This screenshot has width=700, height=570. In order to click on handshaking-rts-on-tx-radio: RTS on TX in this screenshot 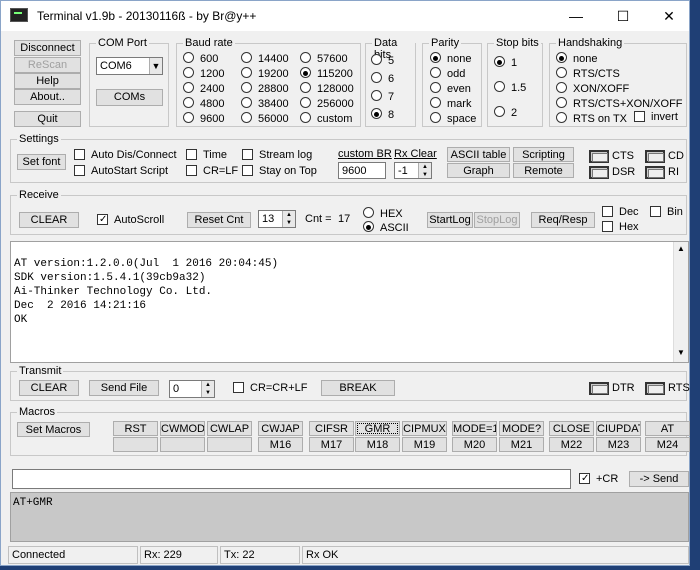, I will do `click(591, 119)`.